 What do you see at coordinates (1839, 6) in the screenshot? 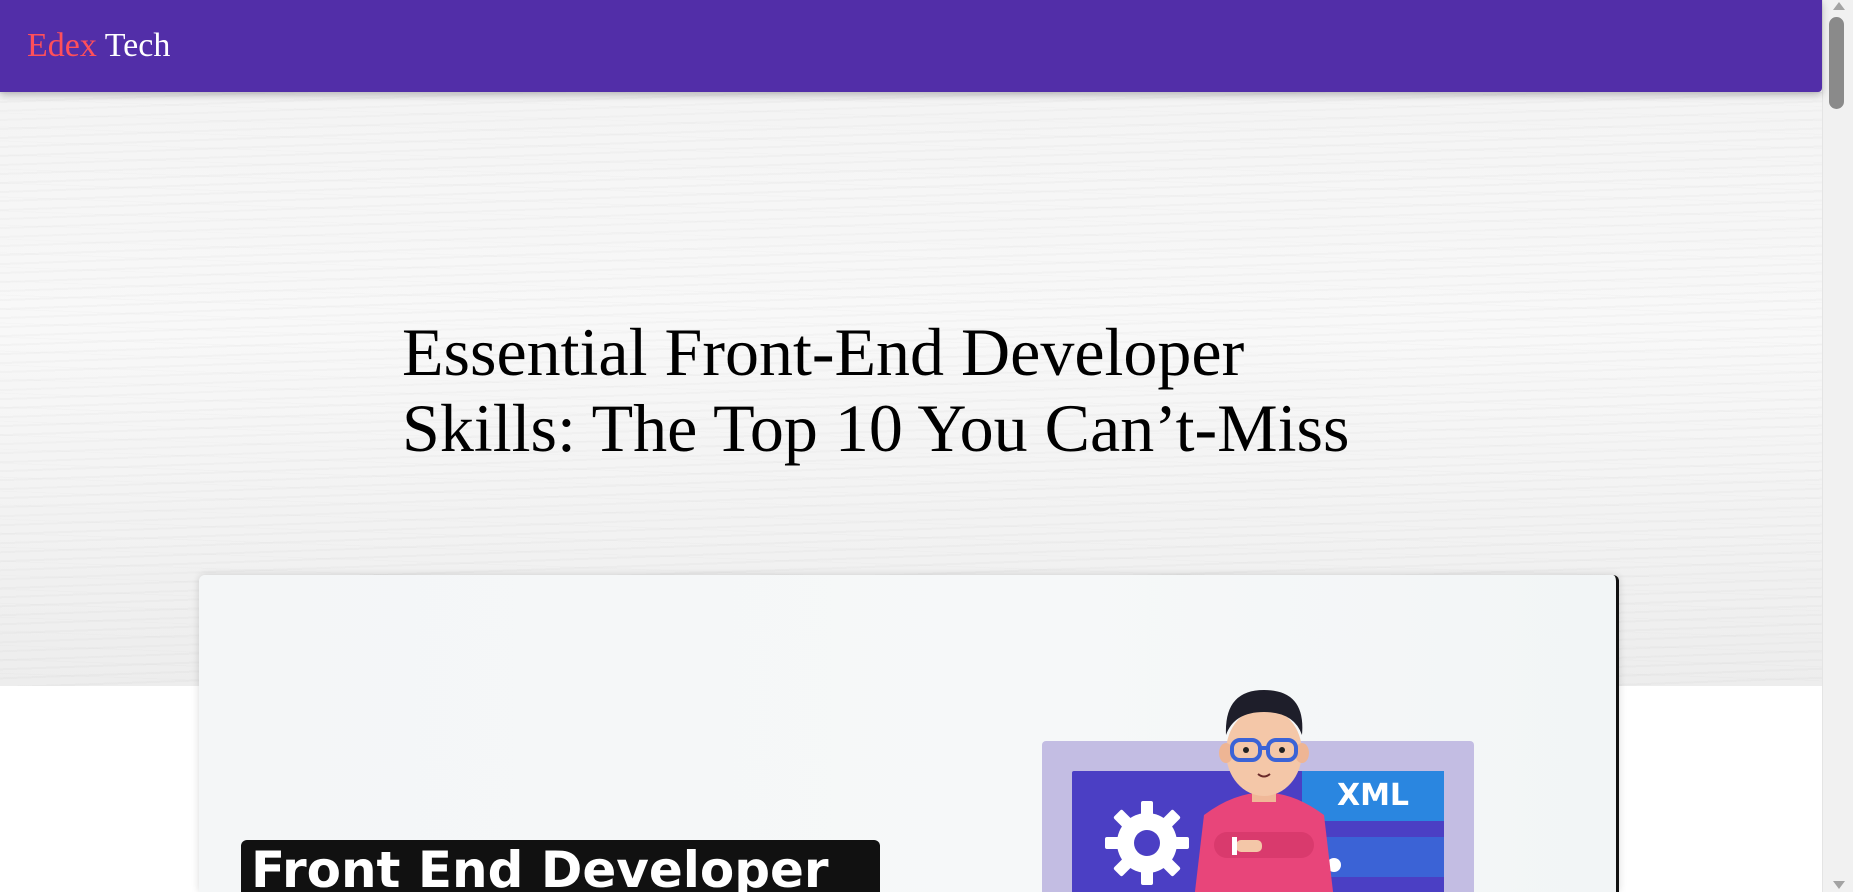
I see `scroll-up-icon` at bounding box center [1839, 6].